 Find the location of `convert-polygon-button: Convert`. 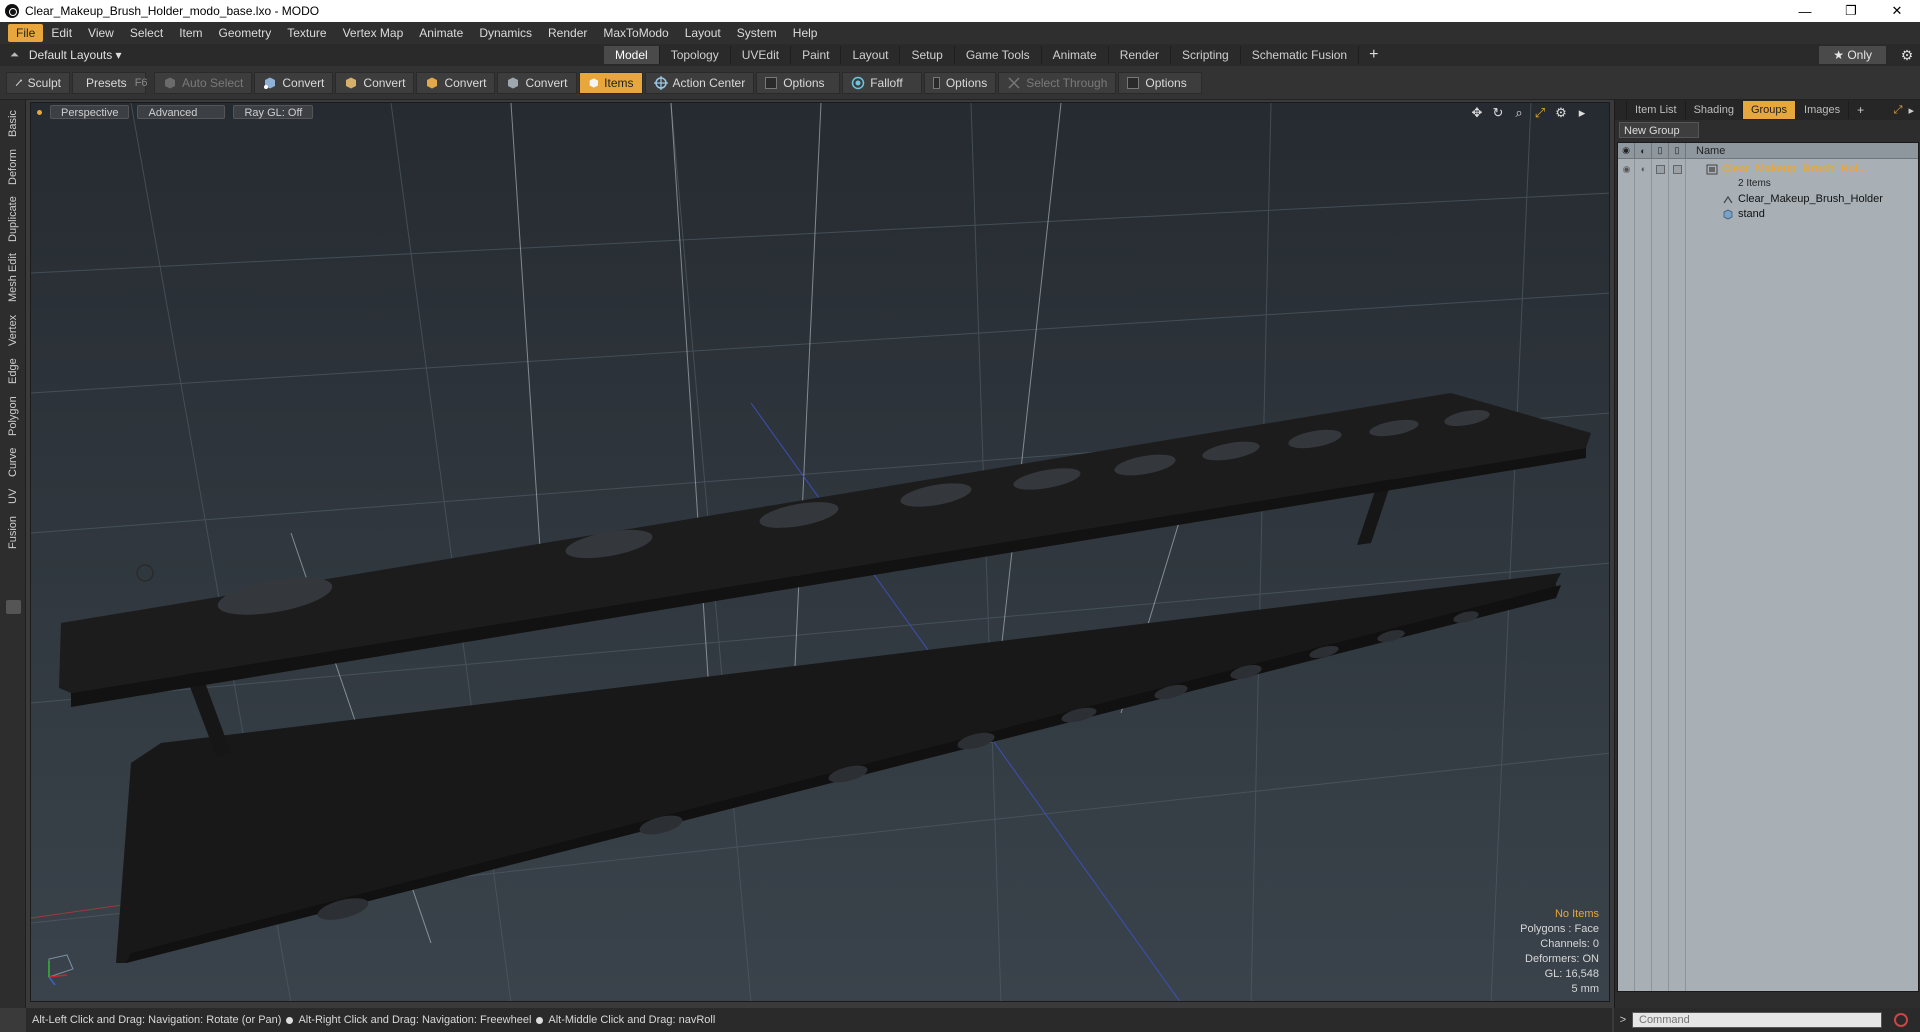

convert-polygon-button: Convert is located at coordinates (456, 82).